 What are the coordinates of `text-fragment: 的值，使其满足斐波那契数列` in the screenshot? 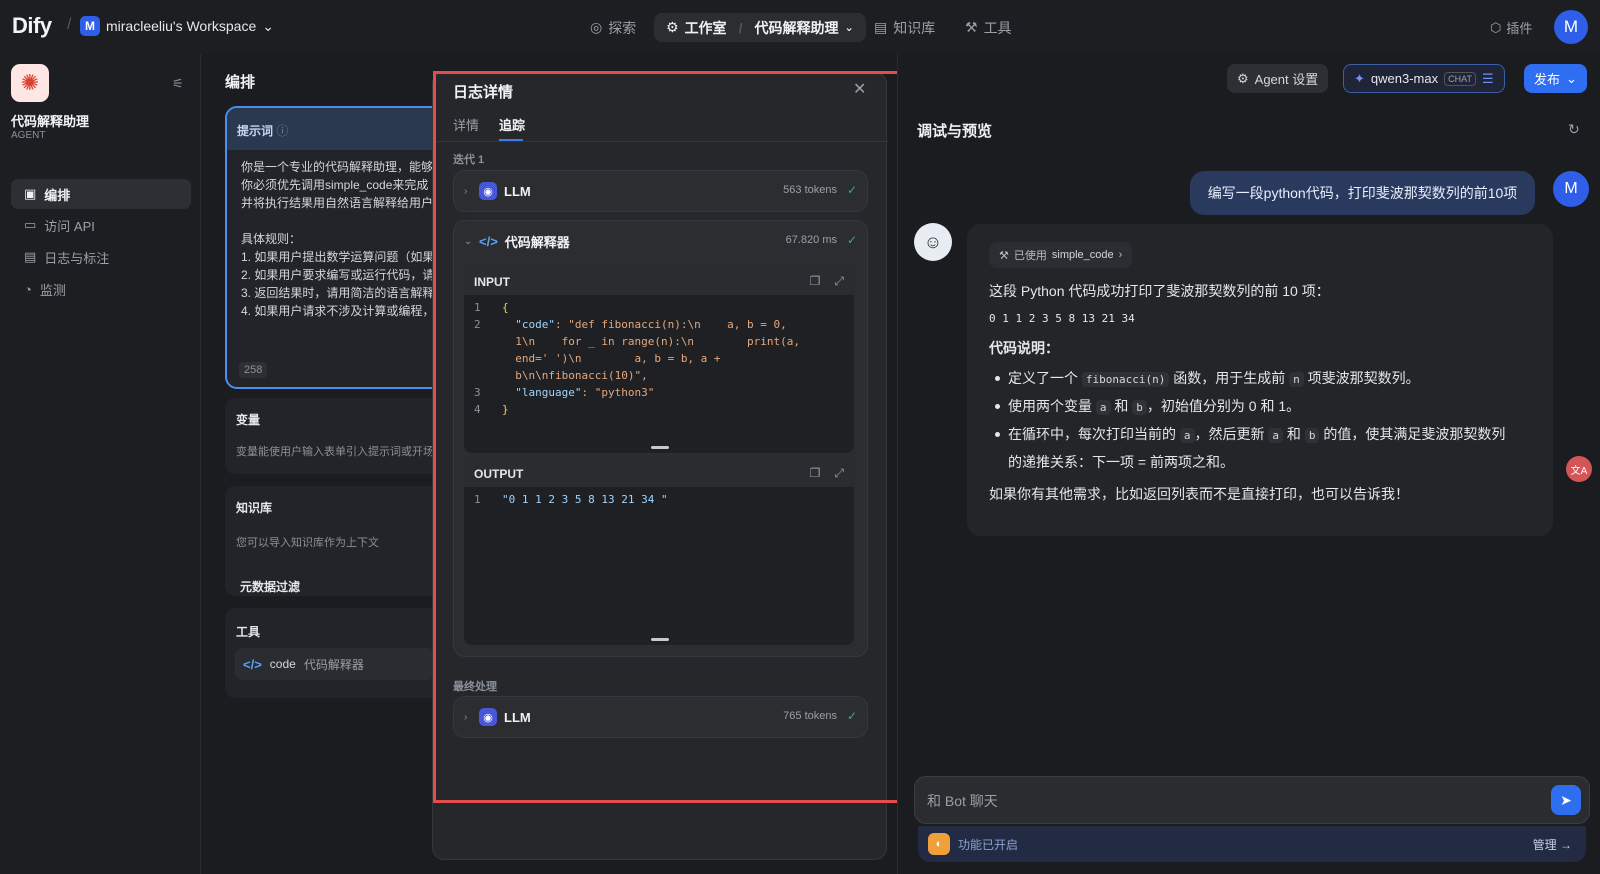 It's located at (1414, 434).